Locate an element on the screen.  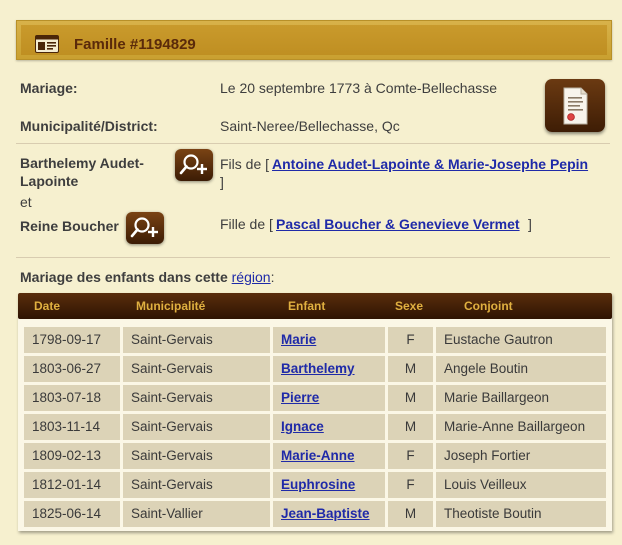
municipality-value: Saint-Neree/Bellechasse, Qc is located at coordinates (310, 126).